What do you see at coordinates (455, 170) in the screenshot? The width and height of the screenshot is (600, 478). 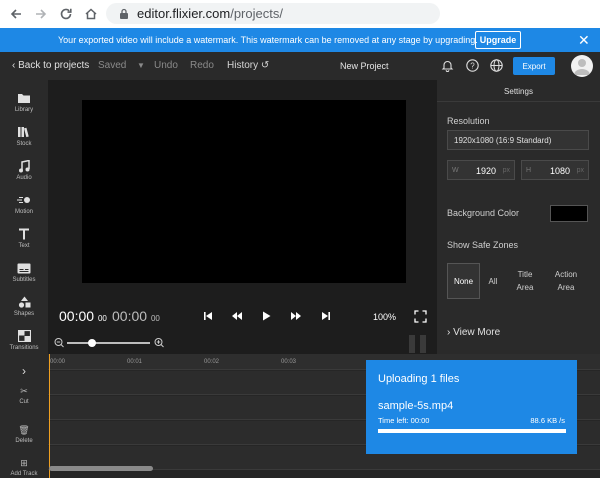 I see `width-label: W` at bounding box center [455, 170].